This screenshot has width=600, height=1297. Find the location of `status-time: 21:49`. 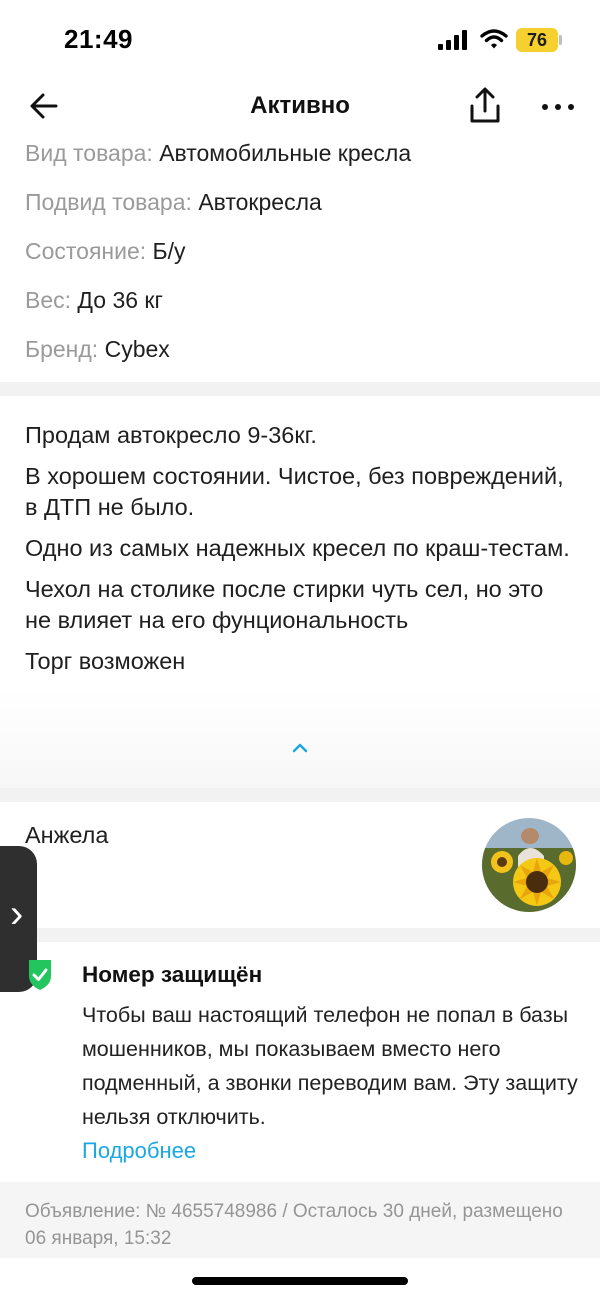

status-time: 21:49 is located at coordinates (98, 39).